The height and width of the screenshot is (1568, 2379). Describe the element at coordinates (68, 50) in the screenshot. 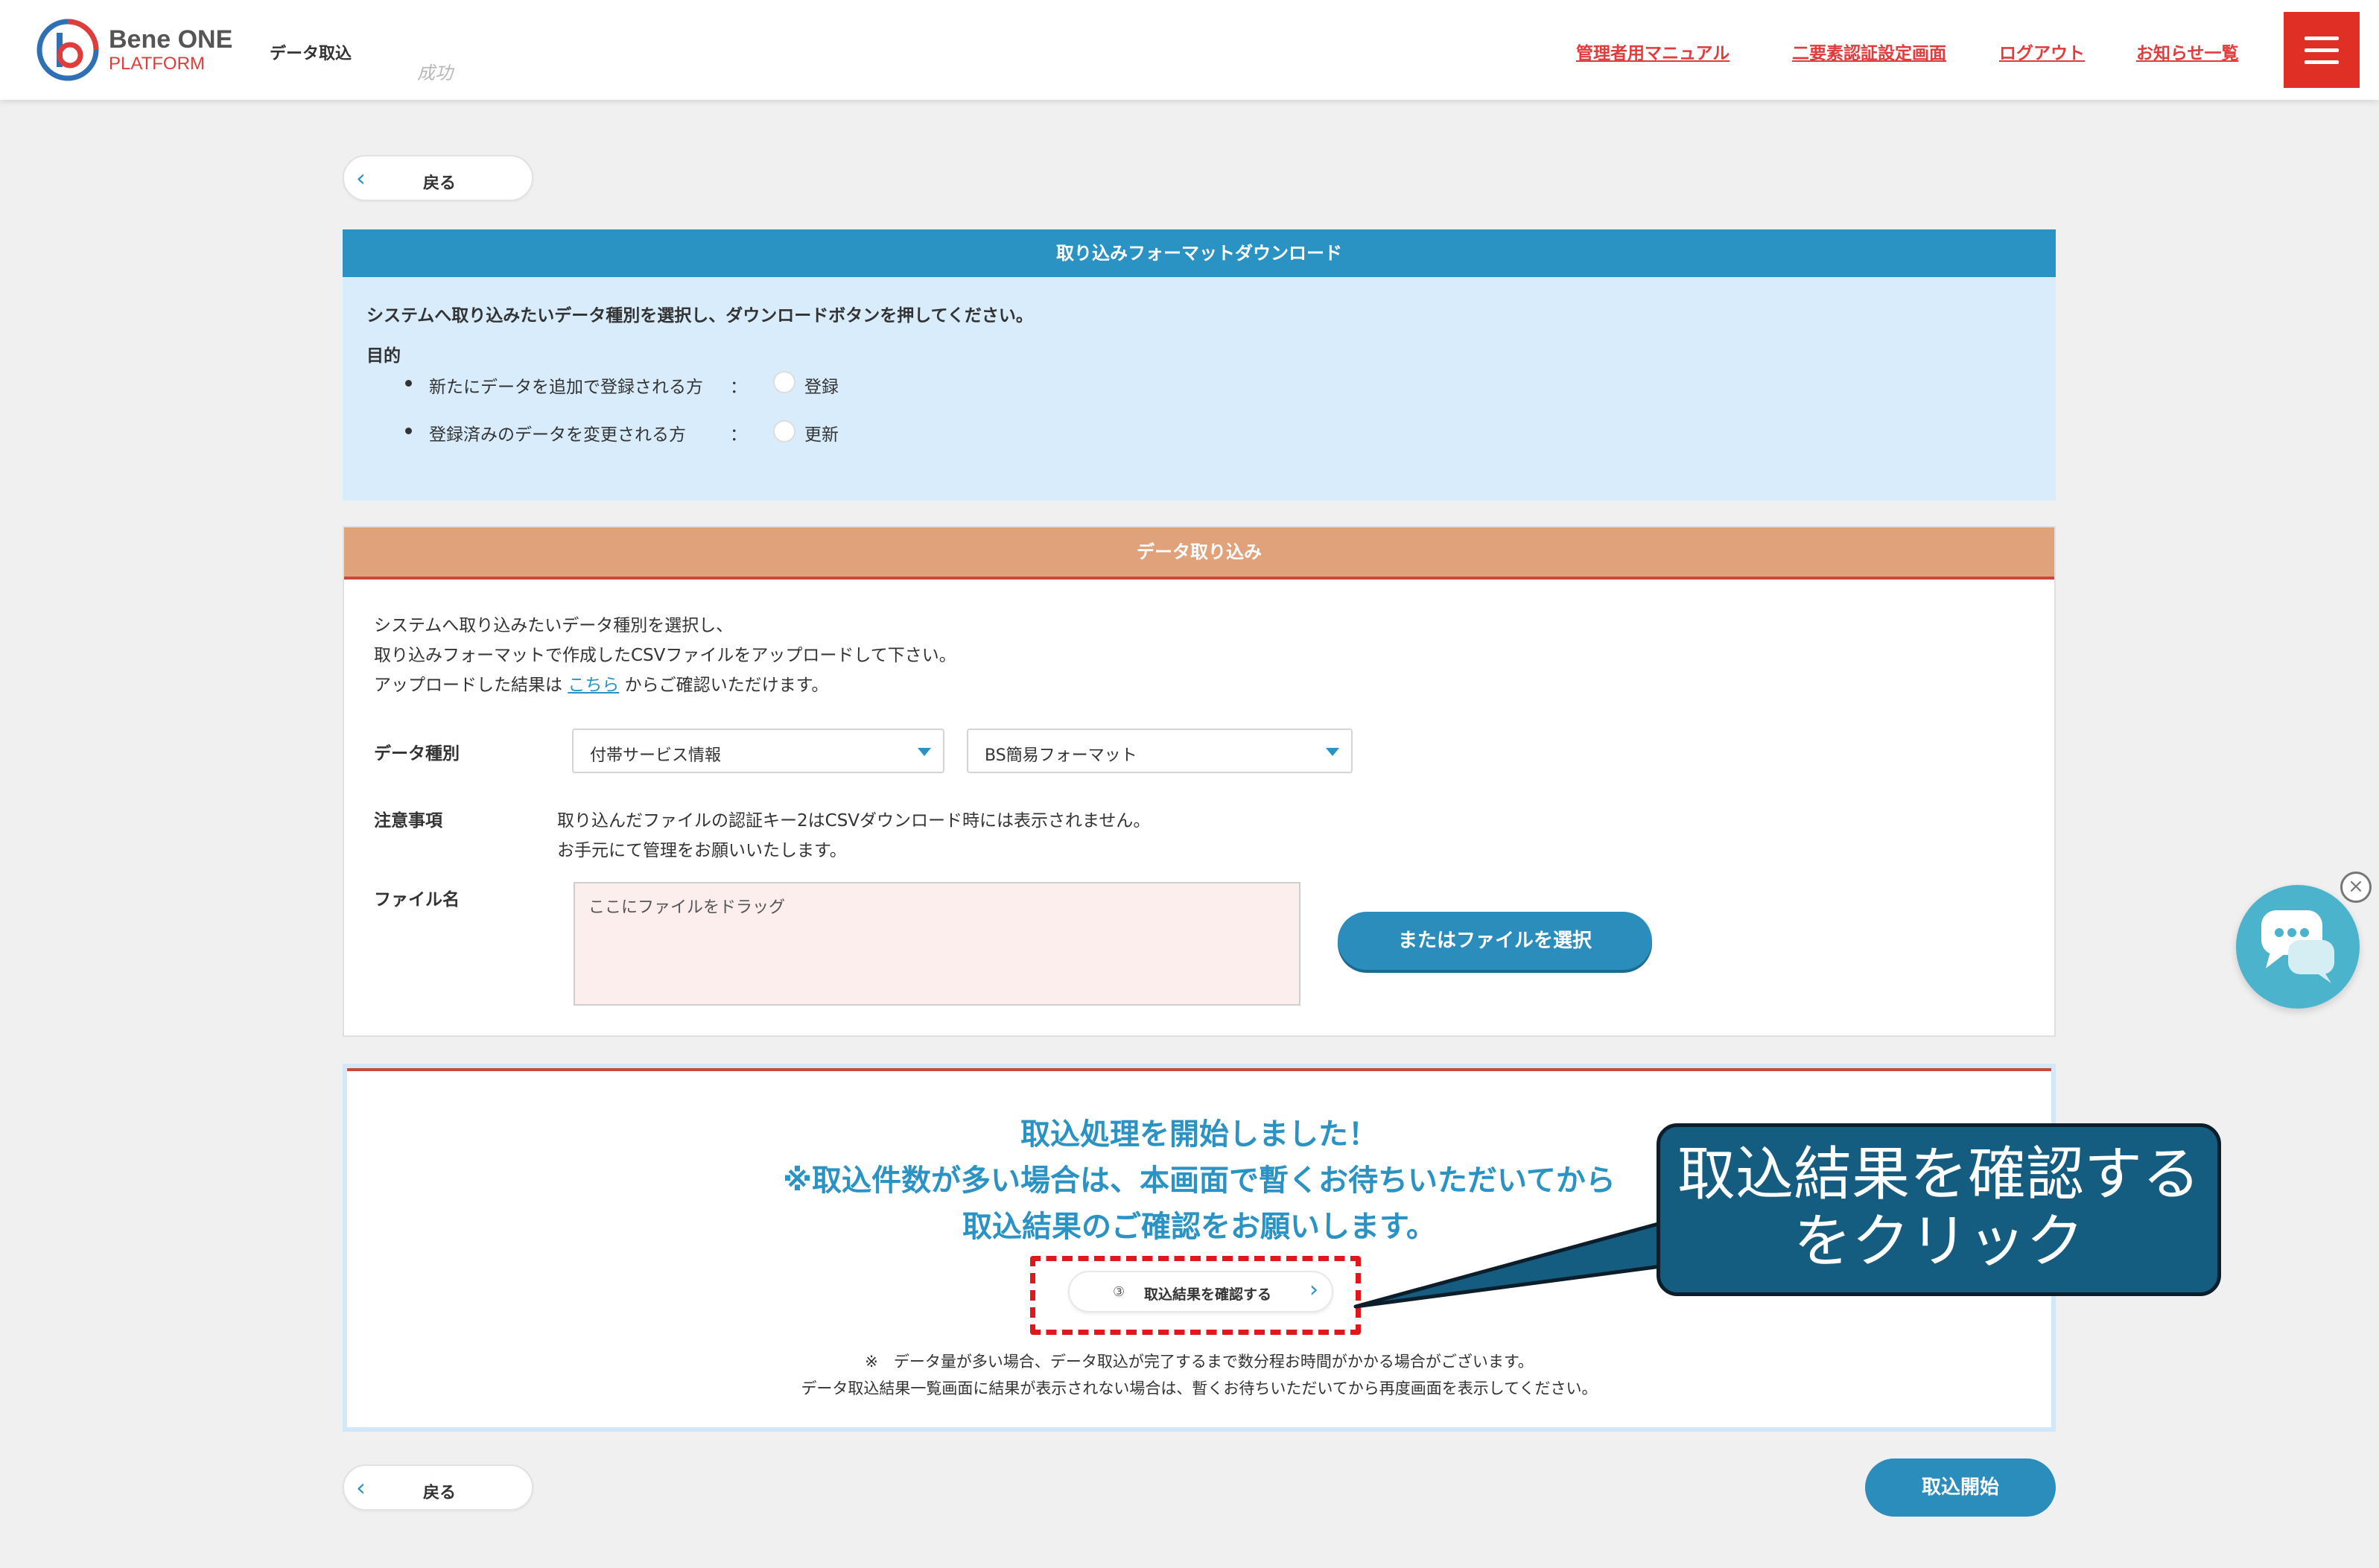

I see `bene-one-logo-icon` at that location.